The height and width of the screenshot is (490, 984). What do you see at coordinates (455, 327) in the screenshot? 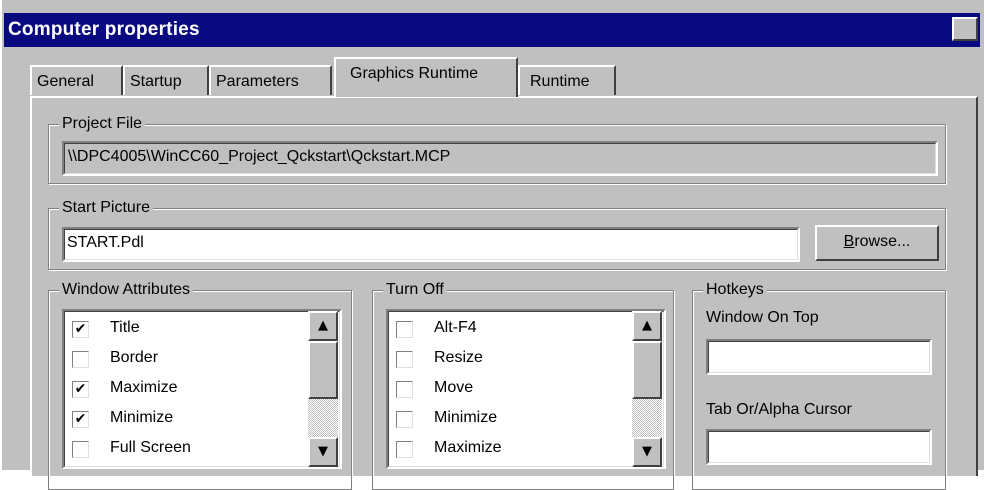
I see `item-label: Alt-F4` at bounding box center [455, 327].